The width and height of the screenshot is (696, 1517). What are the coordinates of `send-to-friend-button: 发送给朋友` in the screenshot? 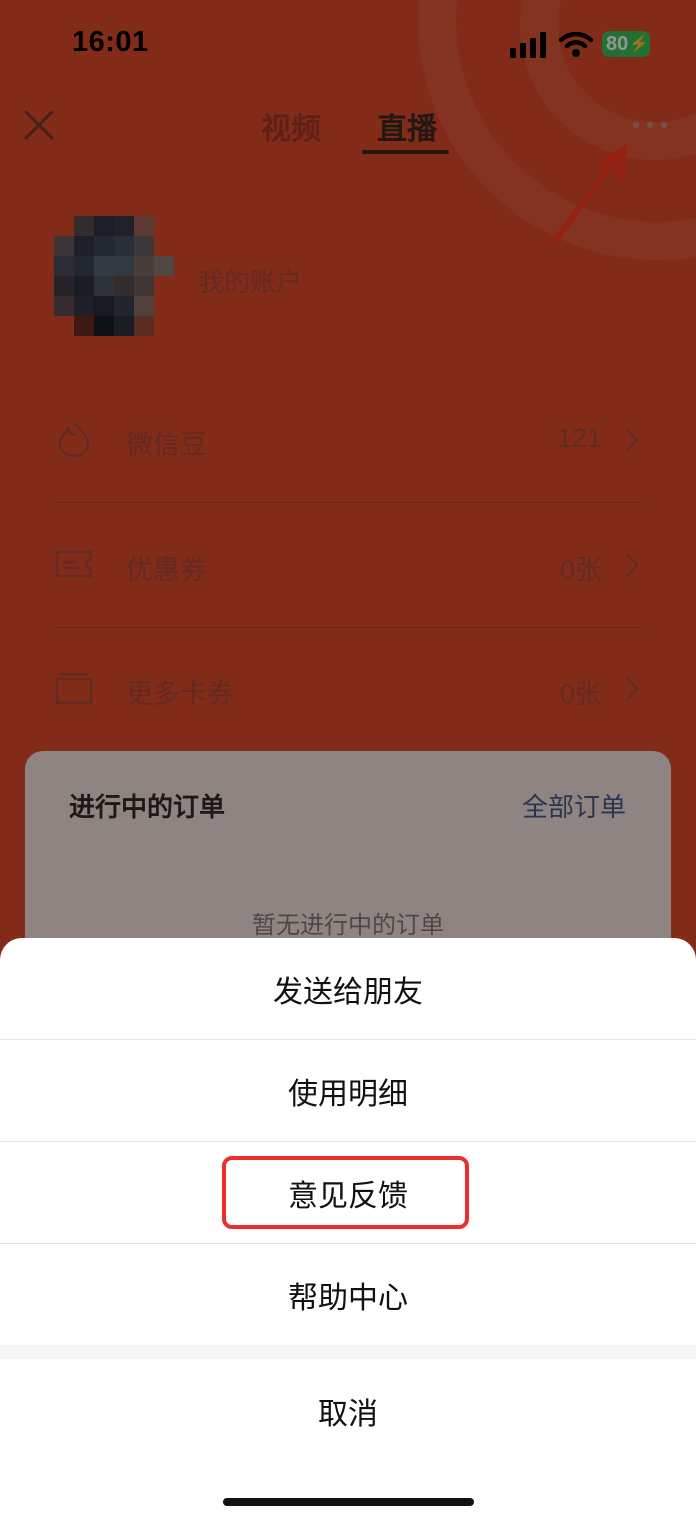 It's located at (348, 988).